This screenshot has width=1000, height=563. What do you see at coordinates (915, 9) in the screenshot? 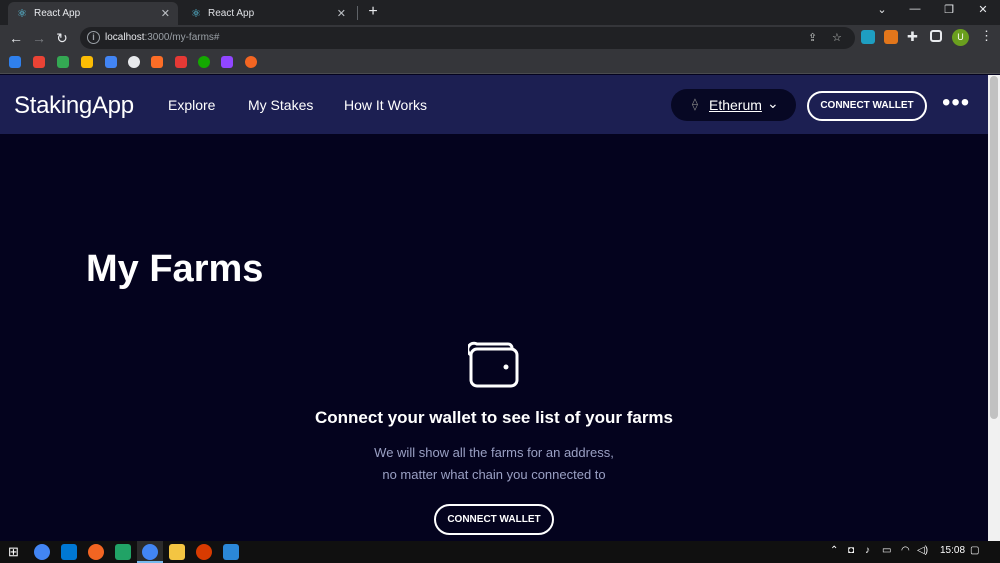
I see `minimize-icon: —` at bounding box center [915, 9].